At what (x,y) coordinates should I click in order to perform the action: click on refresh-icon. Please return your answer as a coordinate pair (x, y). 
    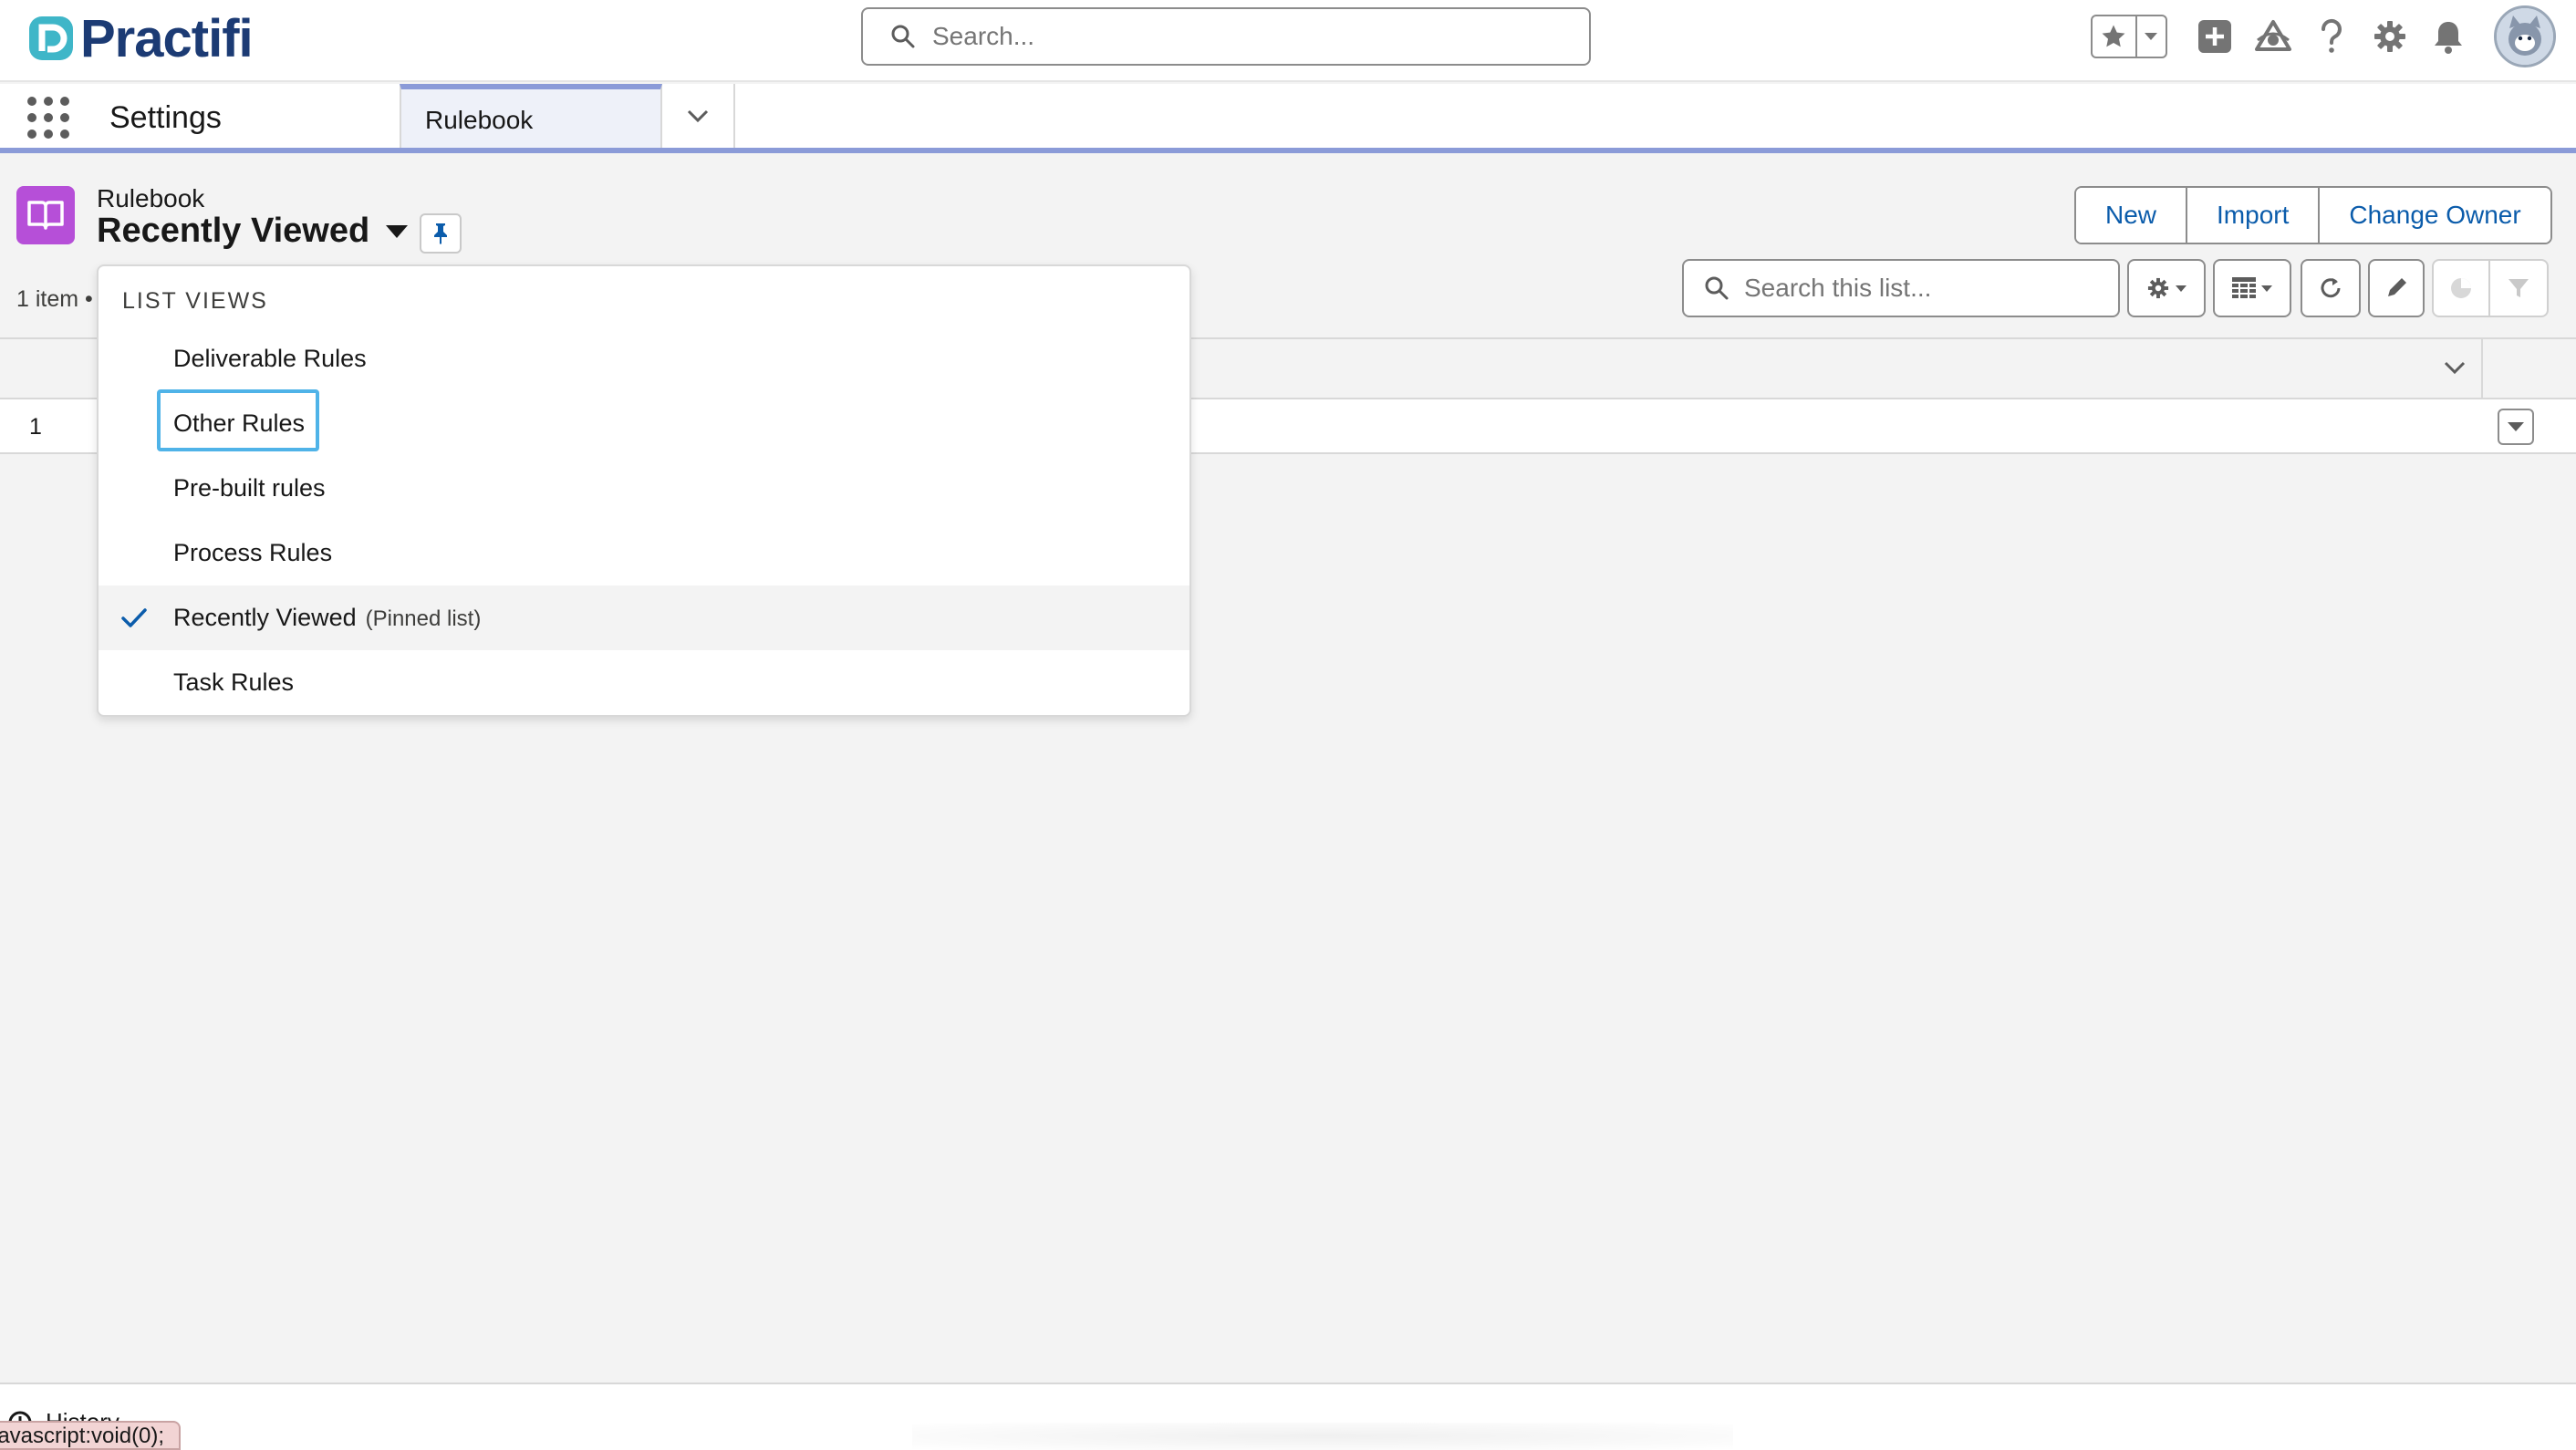
    Looking at the image, I should click on (2331, 288).